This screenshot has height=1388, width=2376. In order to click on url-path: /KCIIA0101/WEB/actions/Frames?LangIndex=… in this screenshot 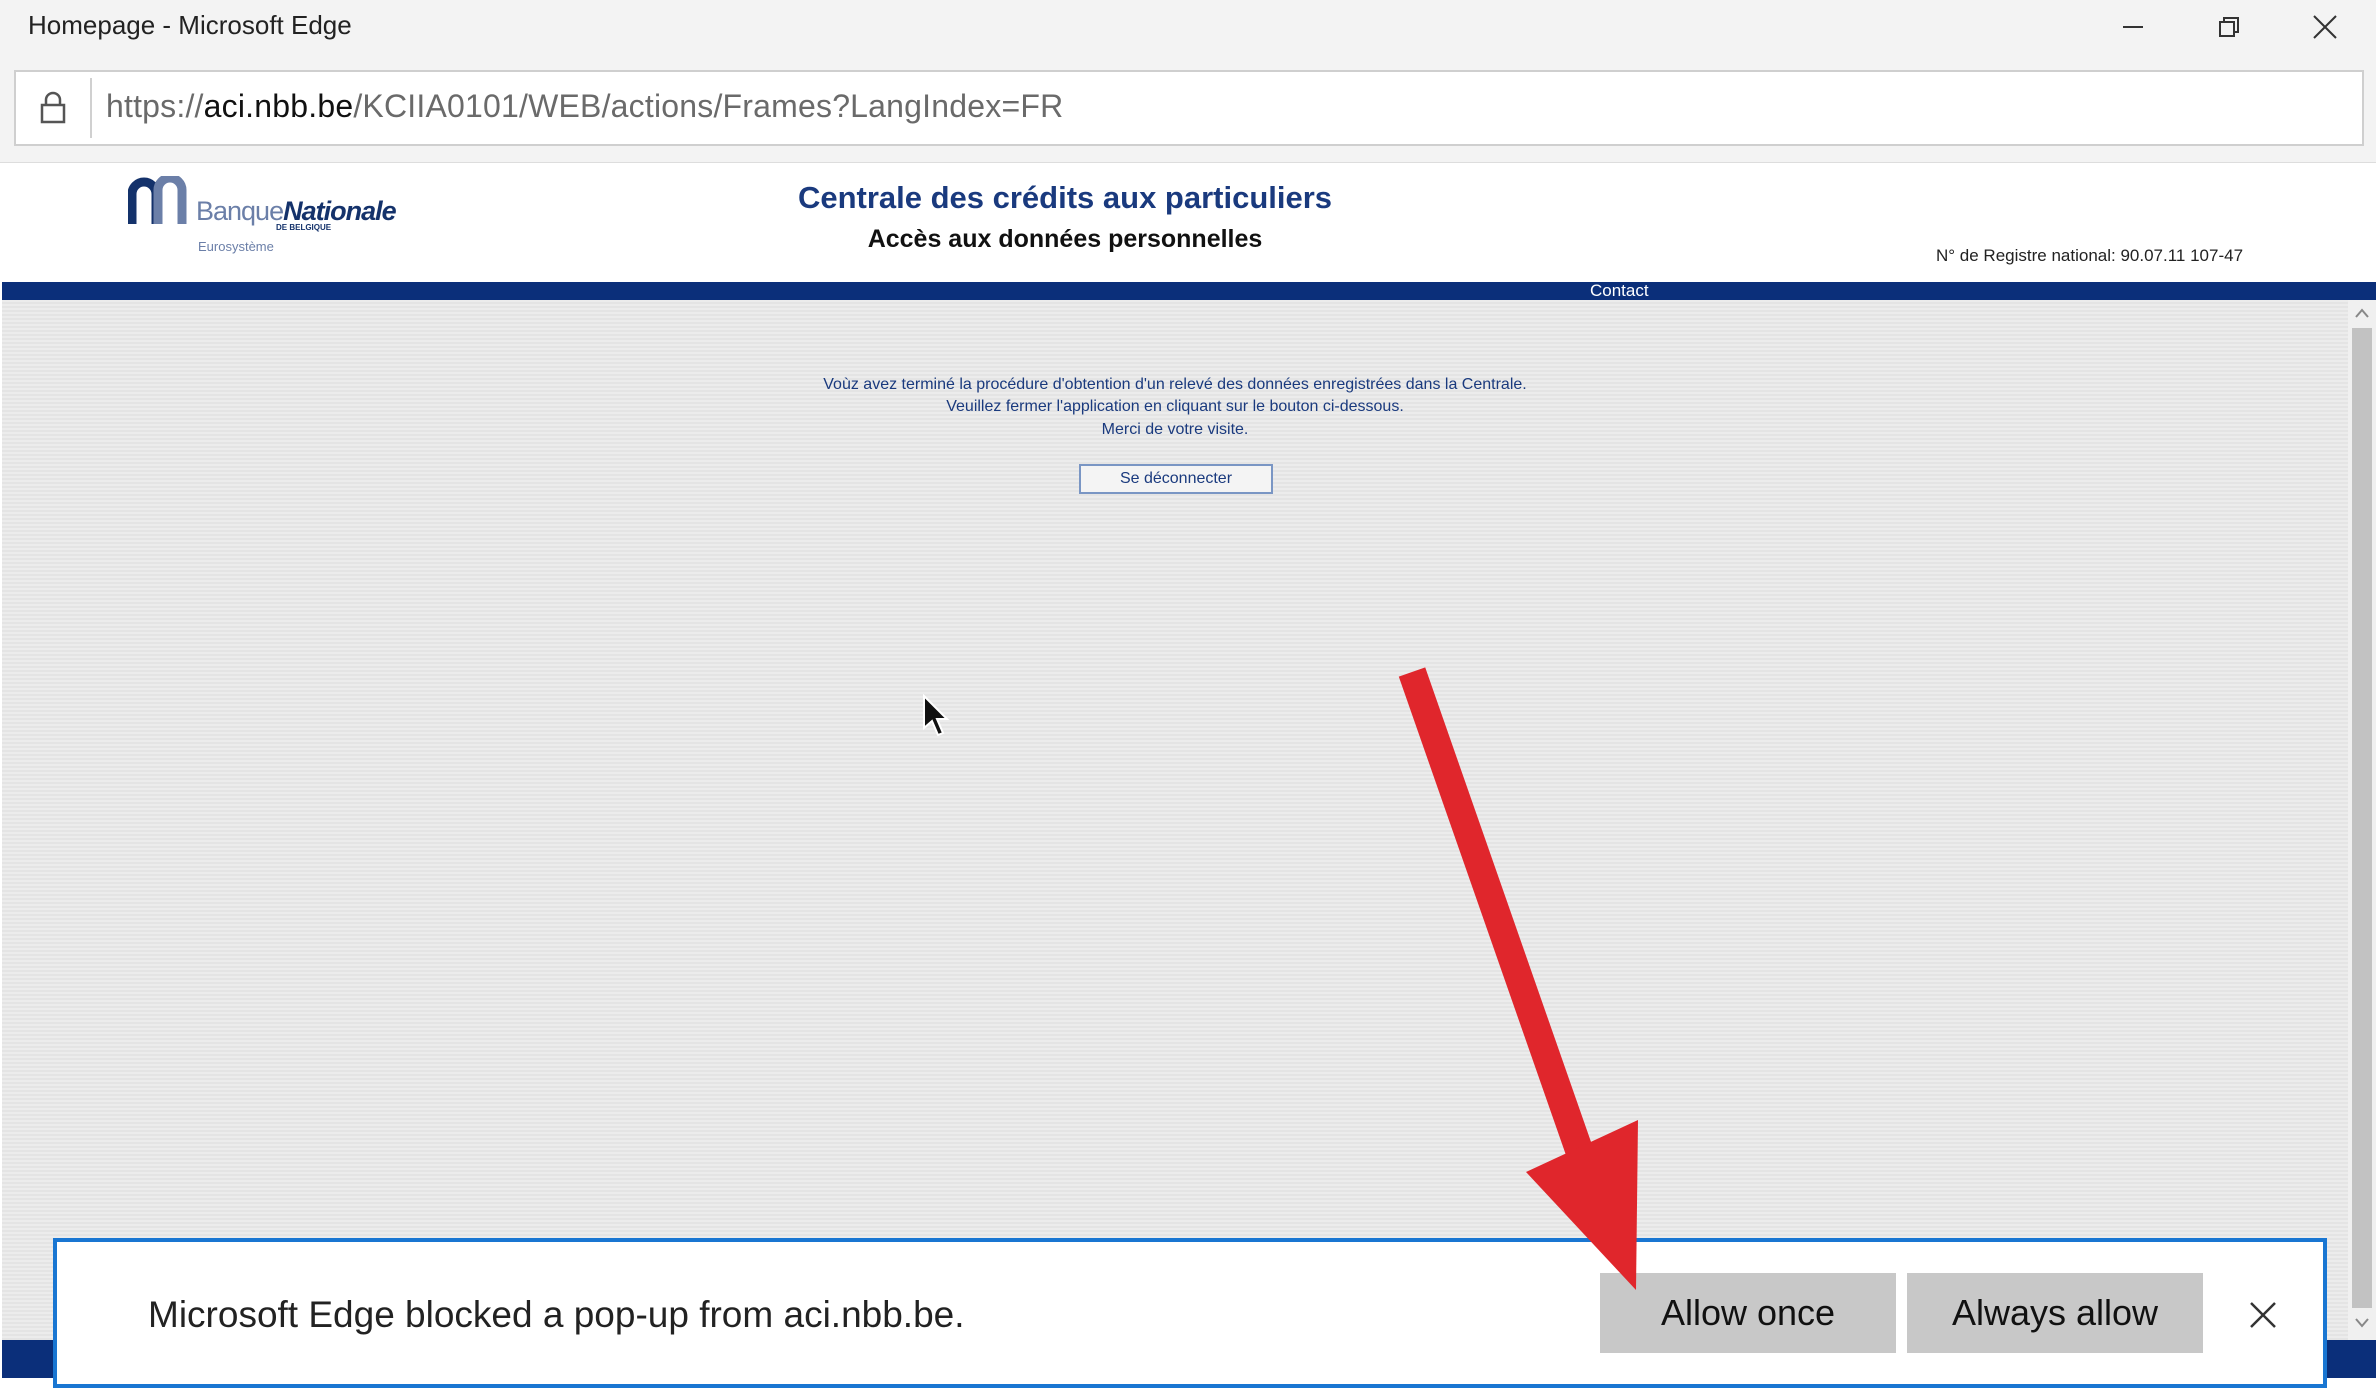, I will do `click(708, 106)`.